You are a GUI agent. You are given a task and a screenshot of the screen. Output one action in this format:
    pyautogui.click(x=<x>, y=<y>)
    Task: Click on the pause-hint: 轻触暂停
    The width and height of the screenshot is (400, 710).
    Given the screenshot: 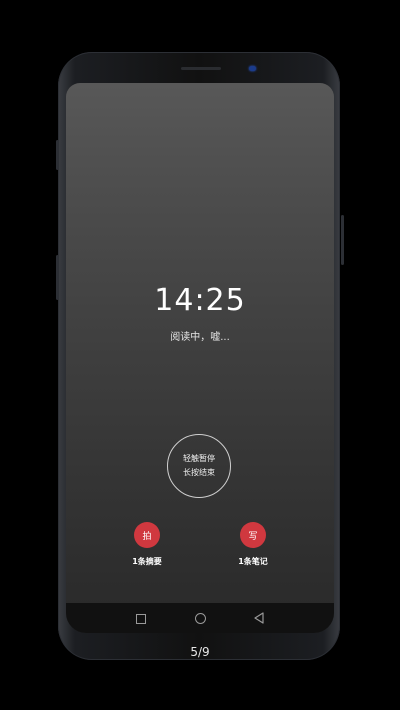 What is the action you would take?
    pyautogui.click(x=199, y=458)
    